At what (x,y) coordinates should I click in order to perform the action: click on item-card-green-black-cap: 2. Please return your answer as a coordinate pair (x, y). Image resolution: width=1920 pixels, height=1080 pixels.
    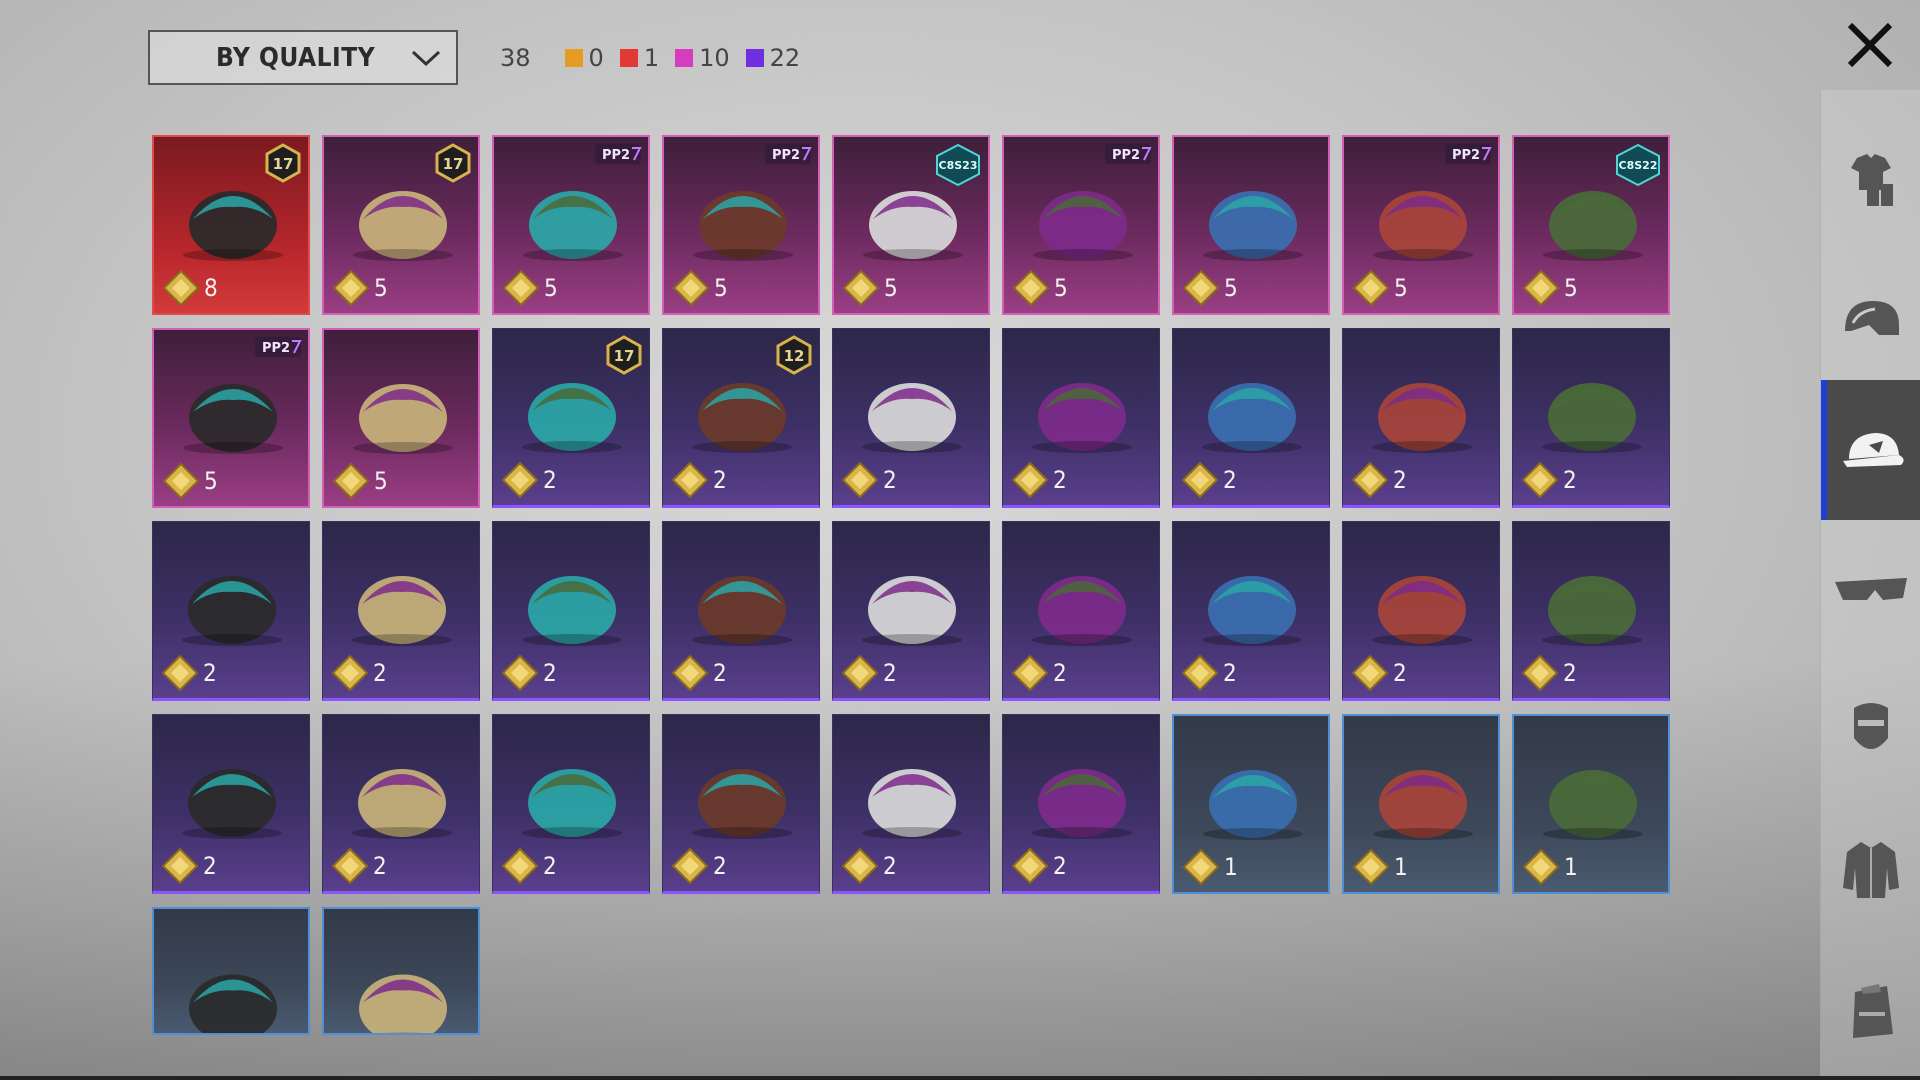
    Looking at the image, I should click on (1251, 418).